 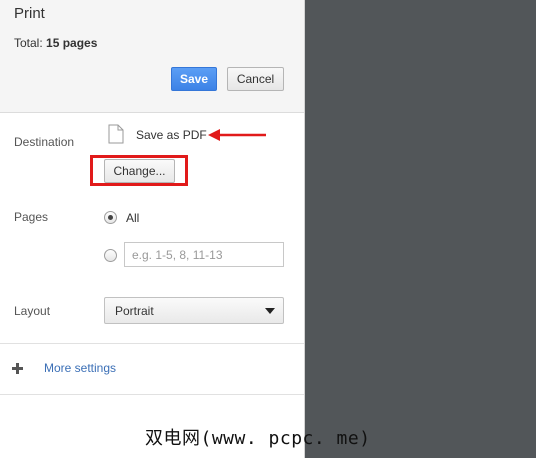 I want to click on more-settings-label: More settings, so click(x=80, y=368).